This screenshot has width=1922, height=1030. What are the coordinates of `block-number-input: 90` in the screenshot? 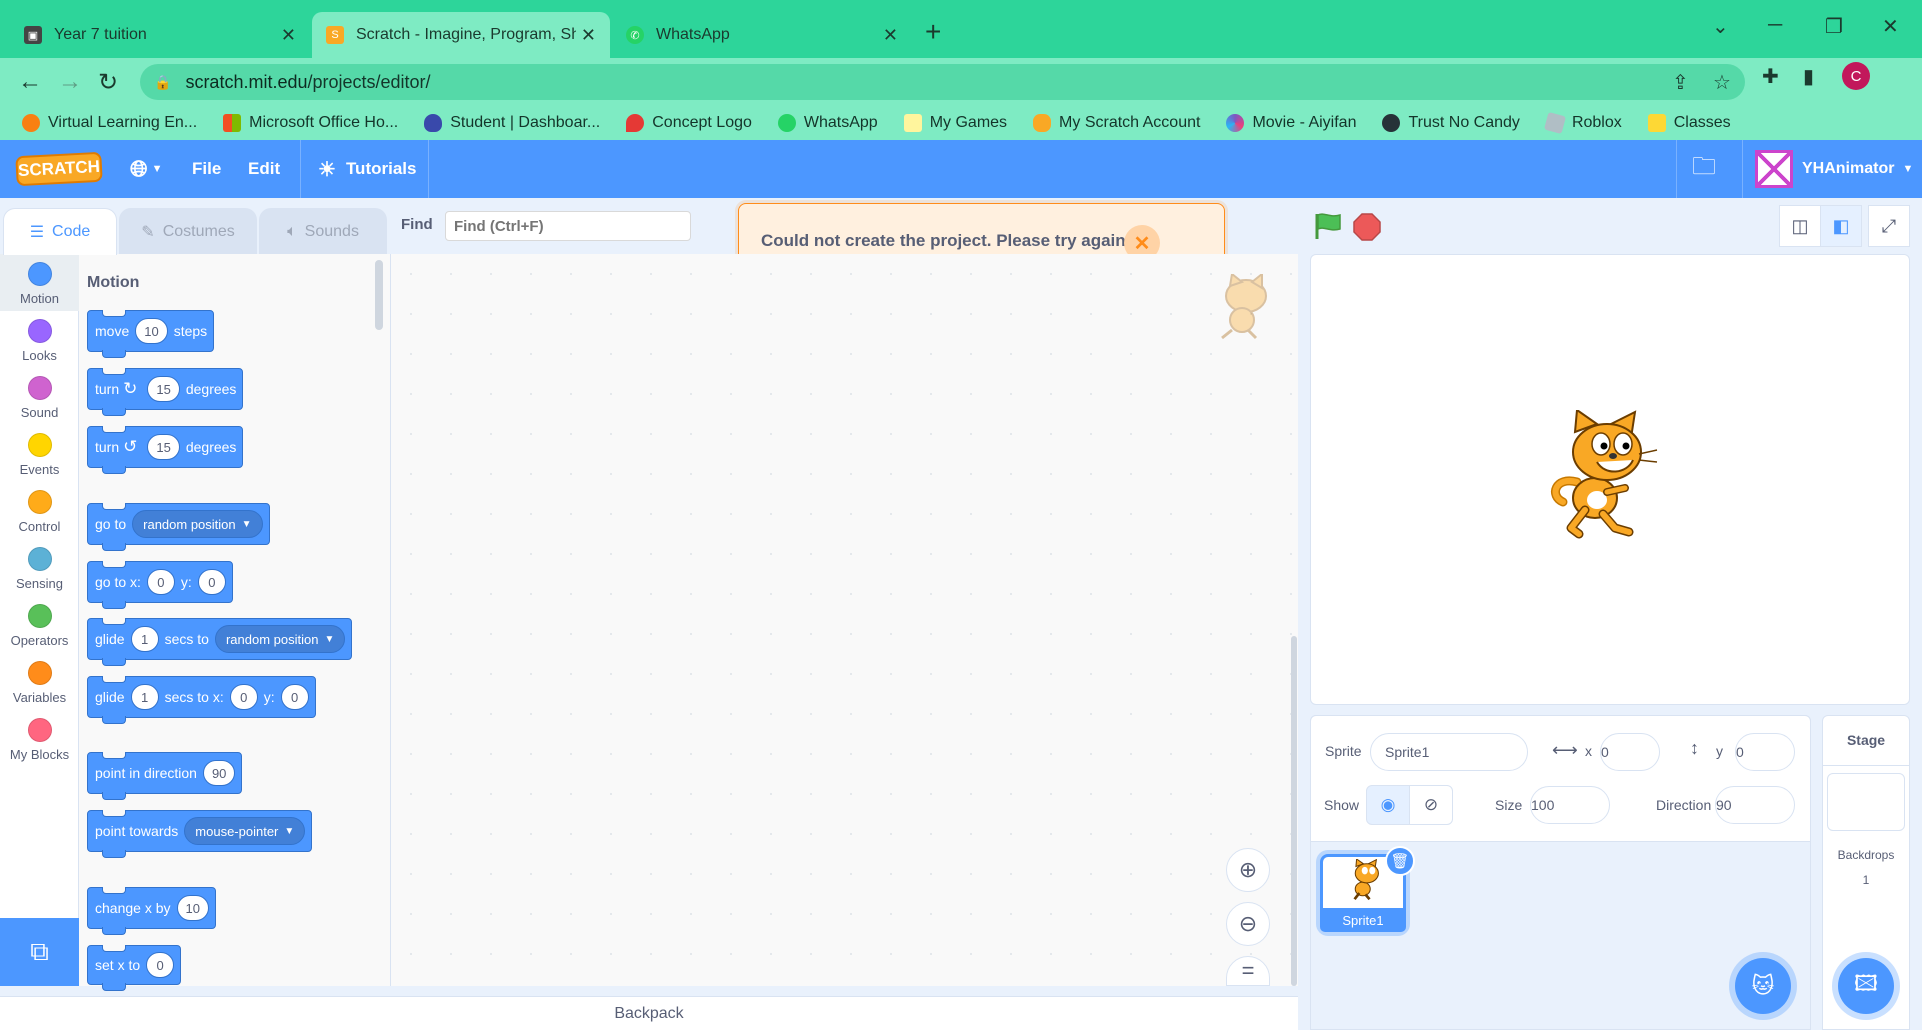 It's located at (219, 773).